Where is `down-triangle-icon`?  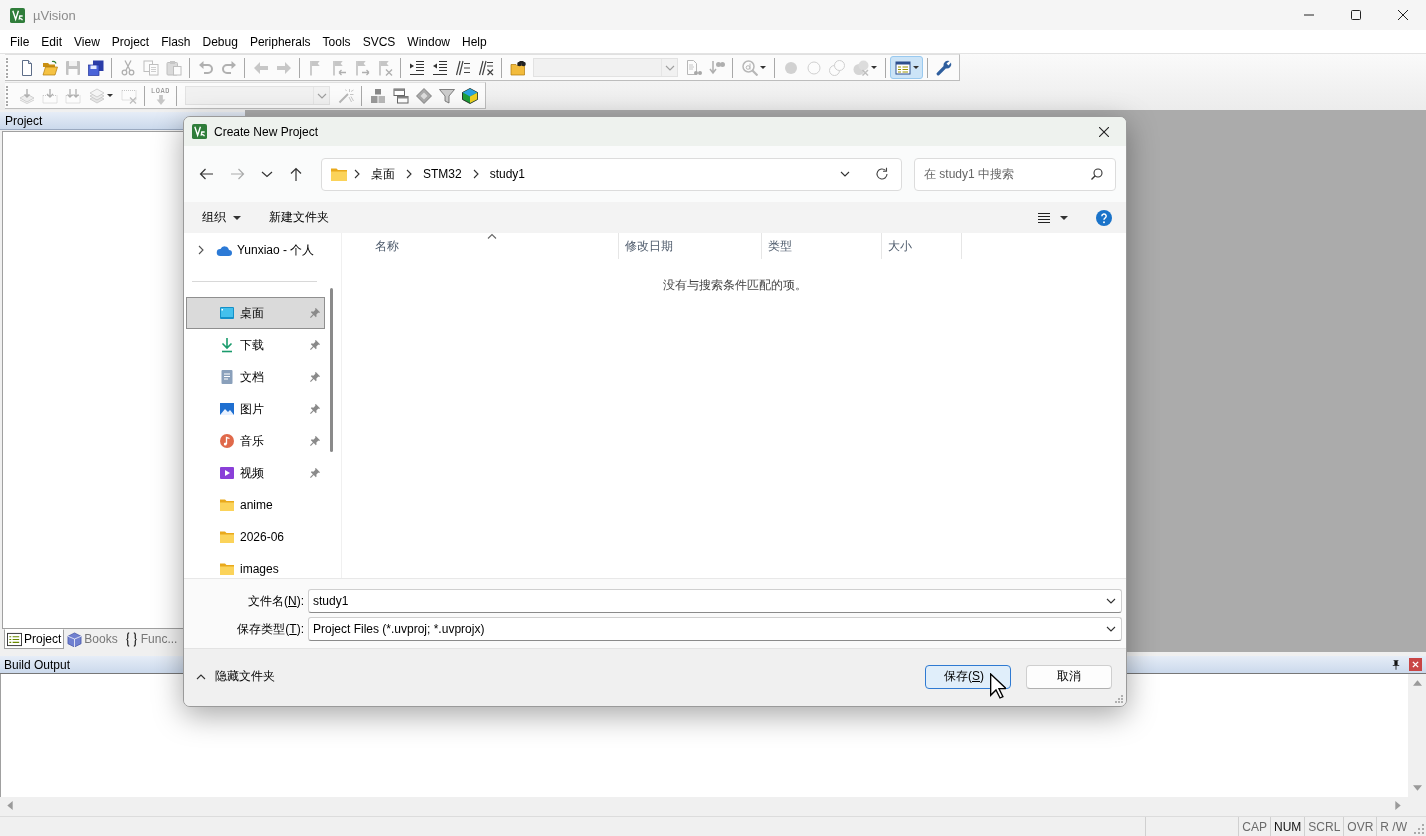
down-triangle-icon is located at coordinates (1417, 788).